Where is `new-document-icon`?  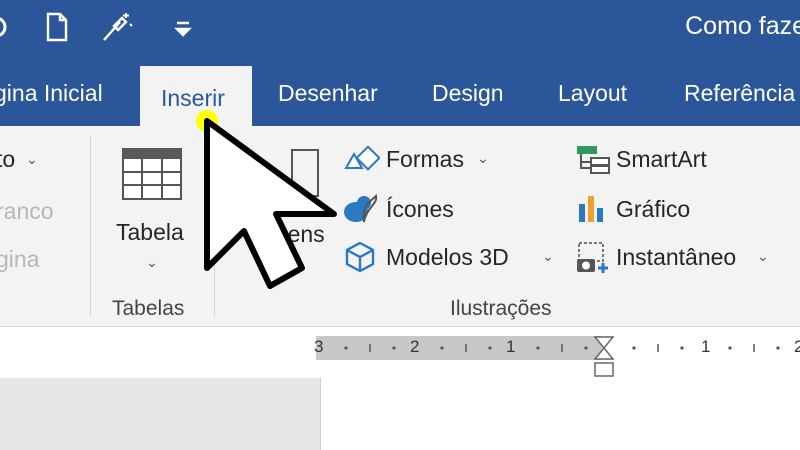
new-document-icon is located at coordinates (57, 27).